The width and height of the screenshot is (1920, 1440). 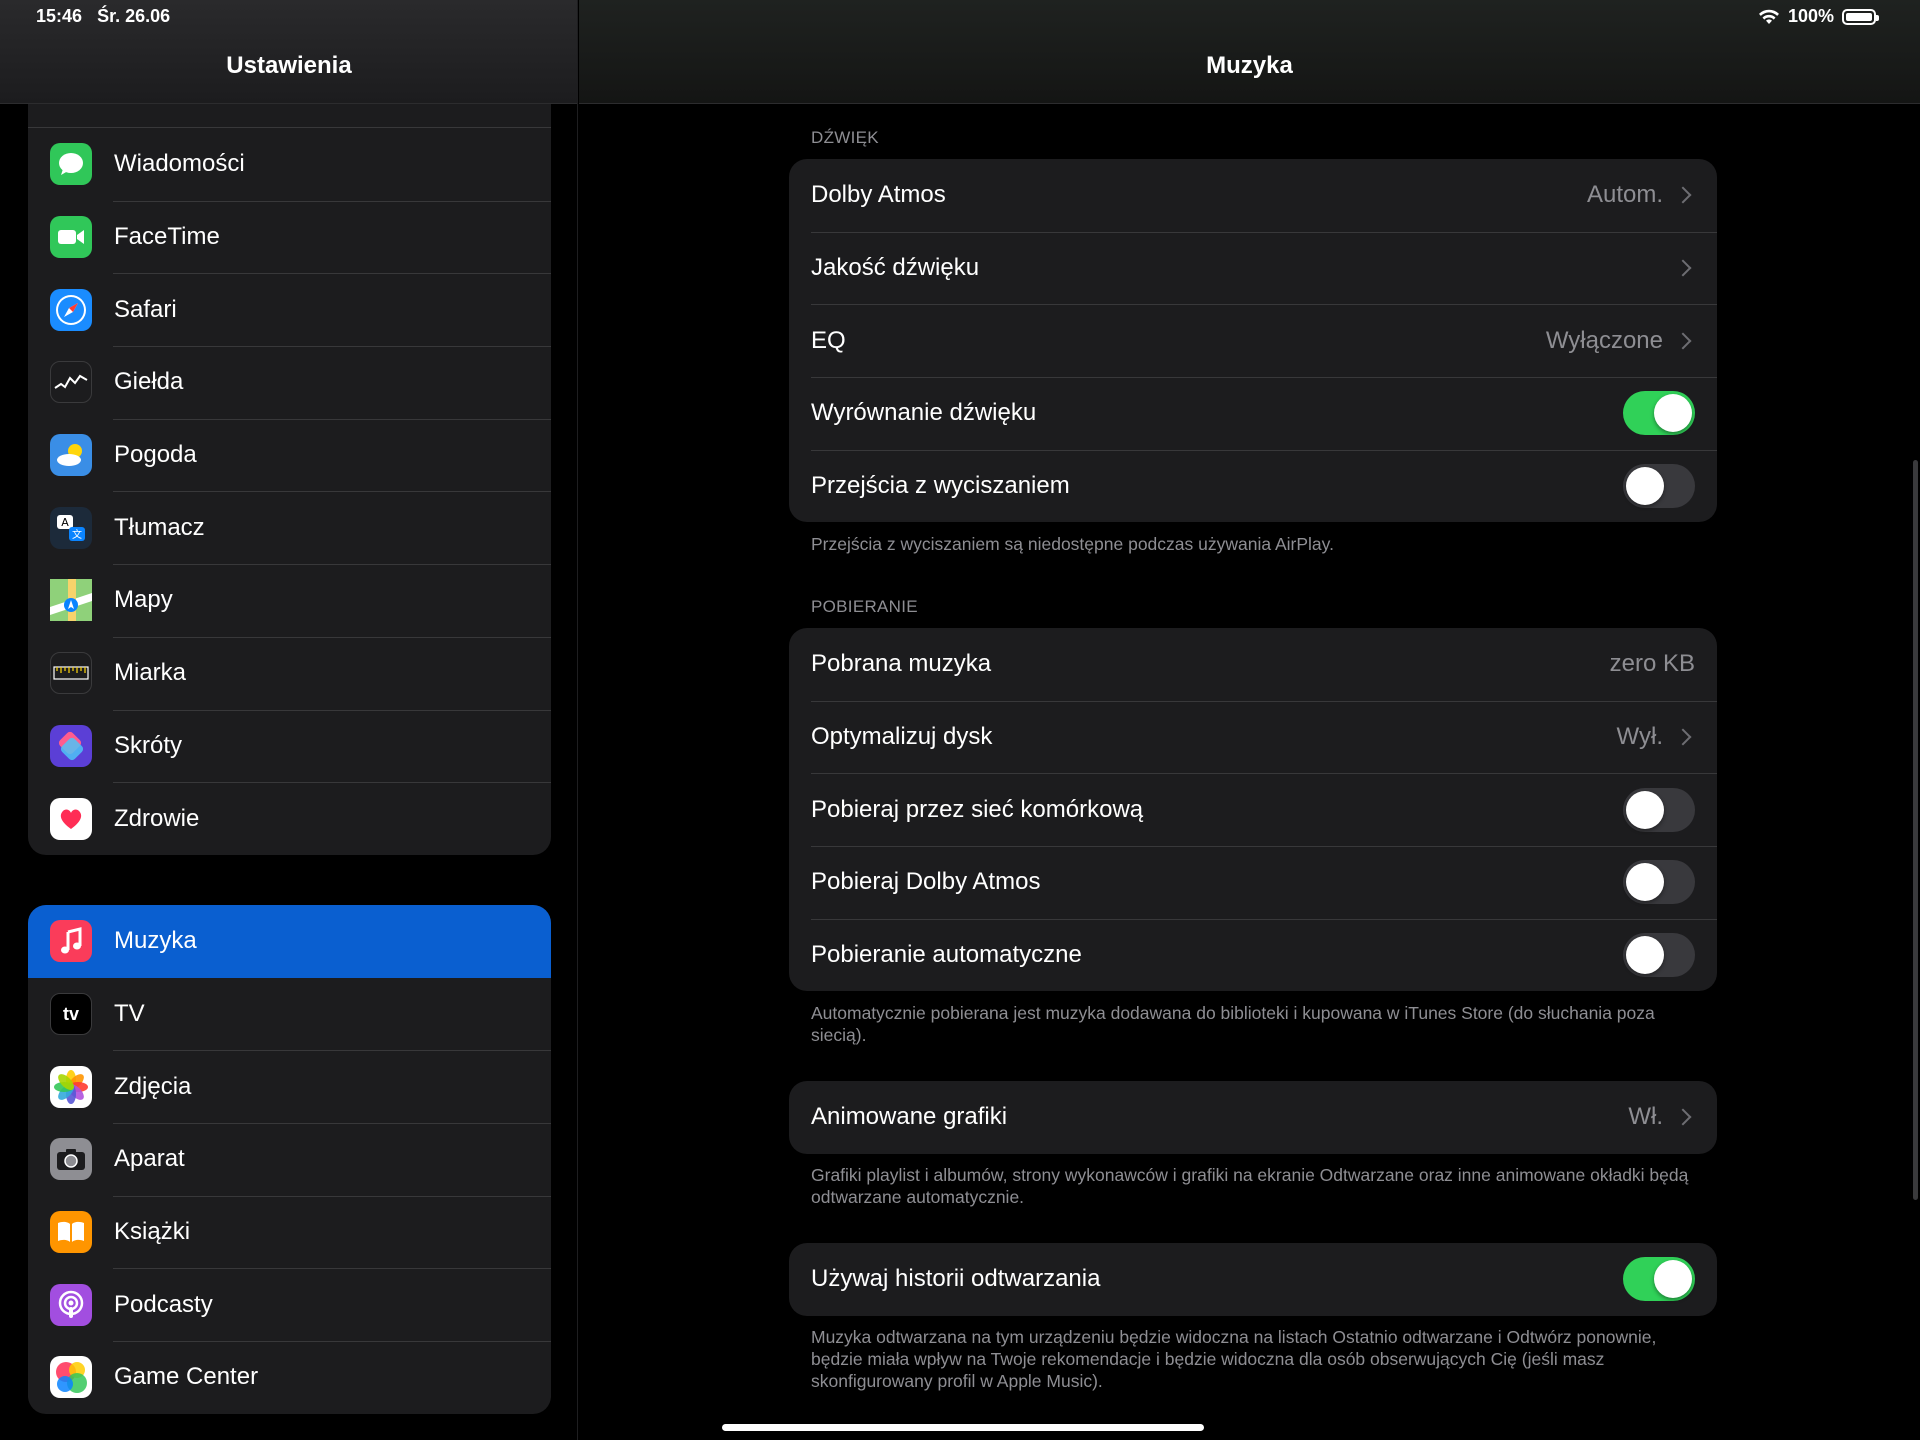 What do you see at coordinates (901, 664) in the screenshot?
I see `downloaded-music-label: Pobrana muzyka` at bounding box center [901, 664].